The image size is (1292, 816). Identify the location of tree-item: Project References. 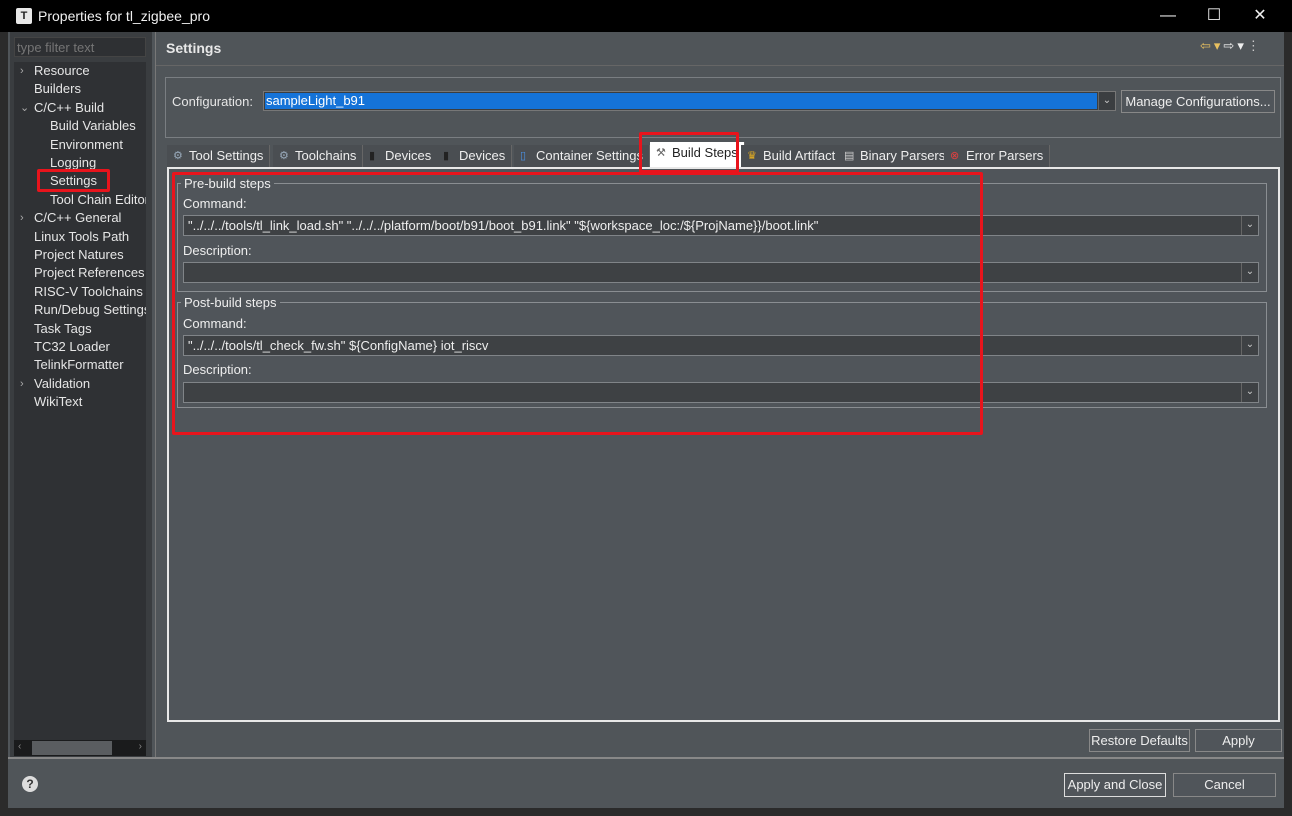
(89, 273).